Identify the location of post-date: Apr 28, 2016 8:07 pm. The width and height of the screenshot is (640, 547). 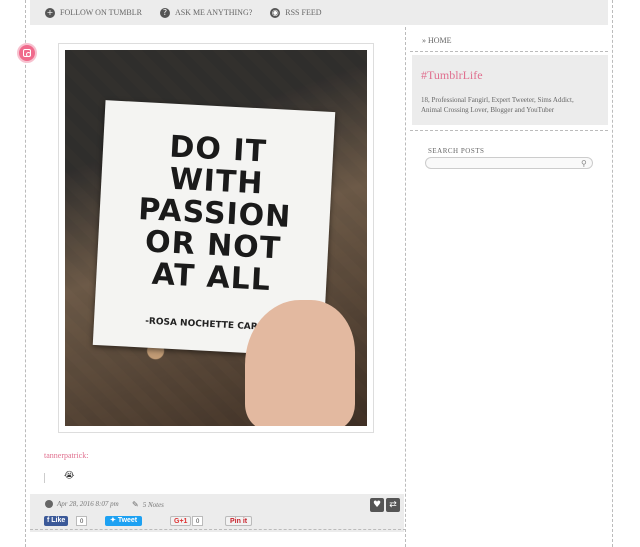
(82, 504).